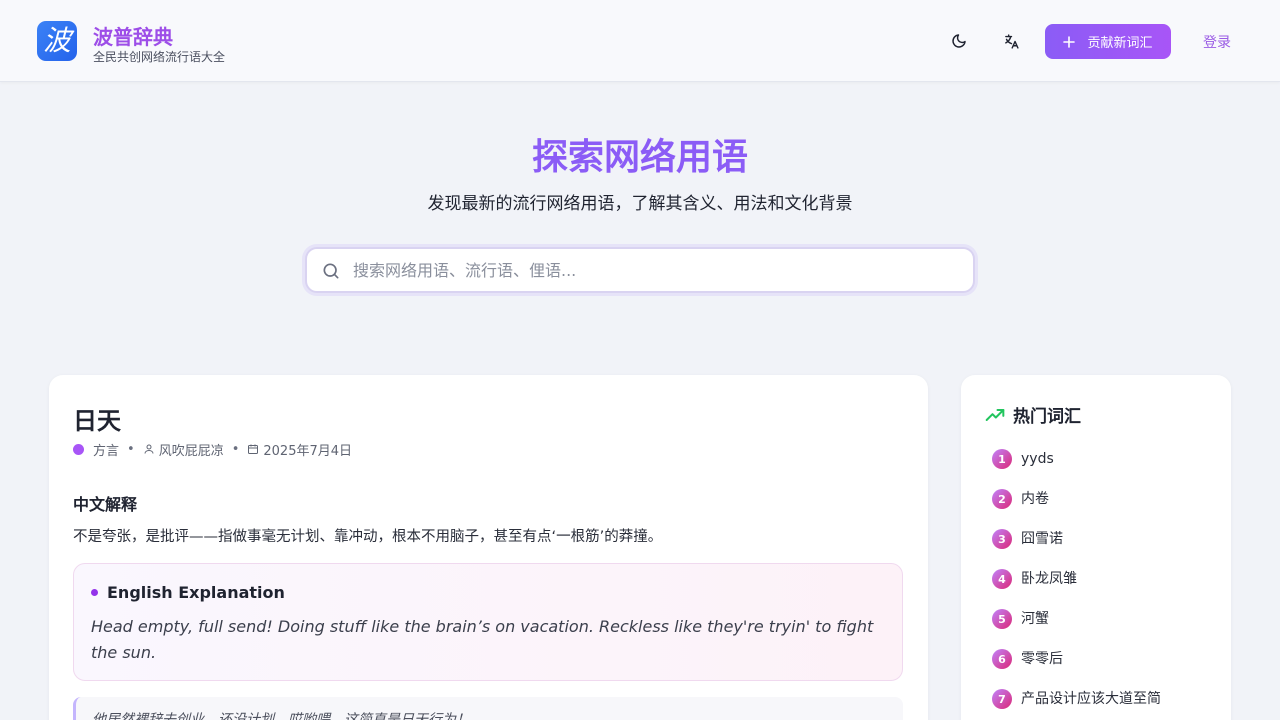 The height and width of the screenshot is (720, 1280). Describe the element at coordinates (1002, 499) in the screenshot. I see `rank-badge: 2` at that location.